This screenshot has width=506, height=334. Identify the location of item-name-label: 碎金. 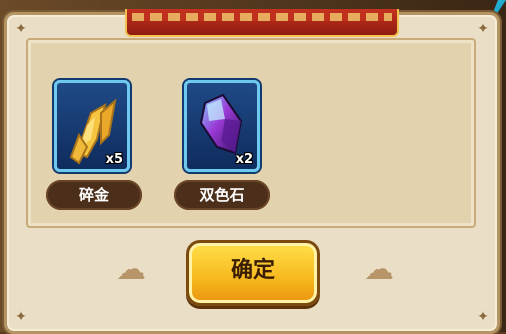
(94, 195).